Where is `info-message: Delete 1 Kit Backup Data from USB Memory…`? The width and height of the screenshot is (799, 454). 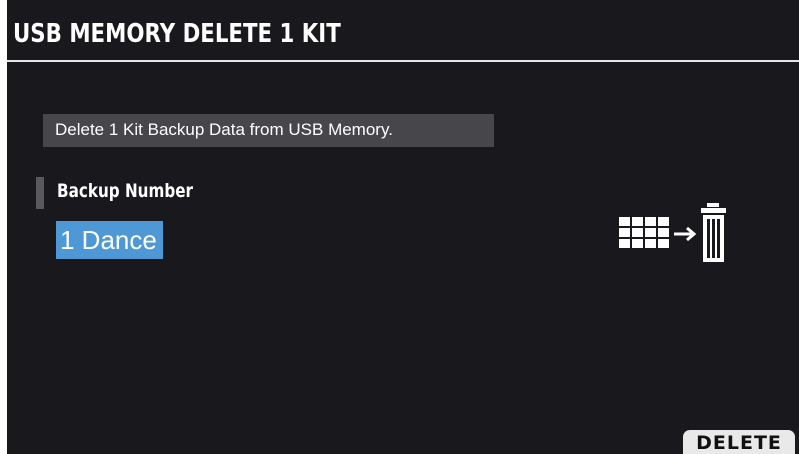
info-message: Delete 1 Kit Backup Data from USB Memory… is located at coordinates (224, 129).